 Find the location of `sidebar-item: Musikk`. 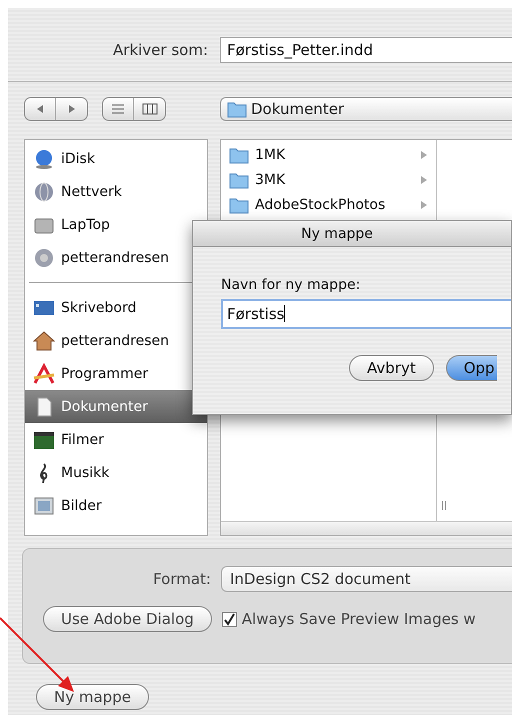

sidebar-item: Musikk is located at coordinates (116, 472).